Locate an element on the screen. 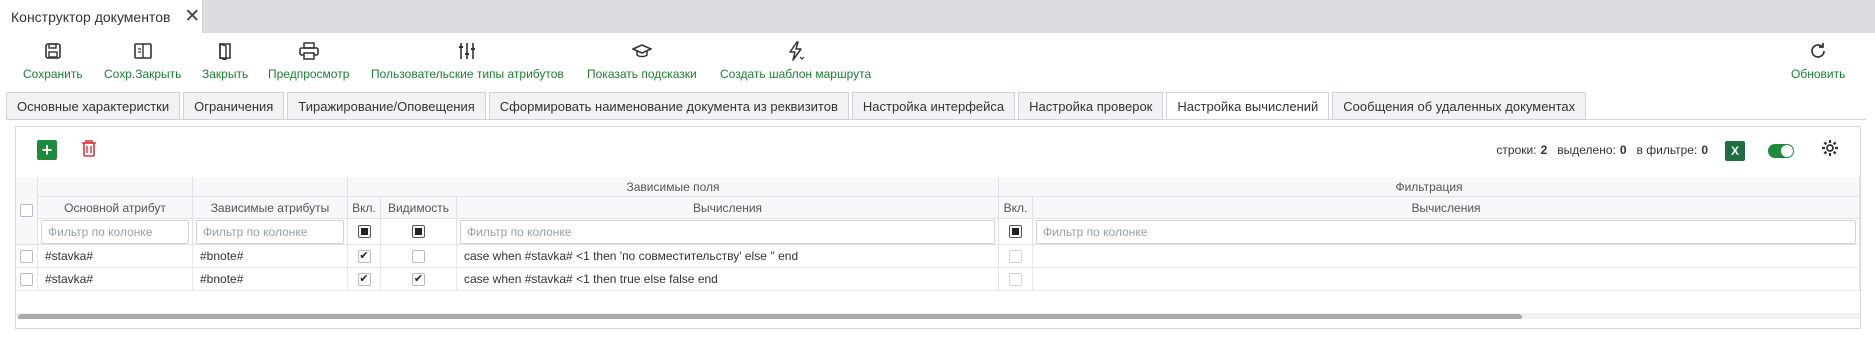 This screenshot has height=340, width=1875. preview-label: Предпросмотр is located at coordinates (309, 74).